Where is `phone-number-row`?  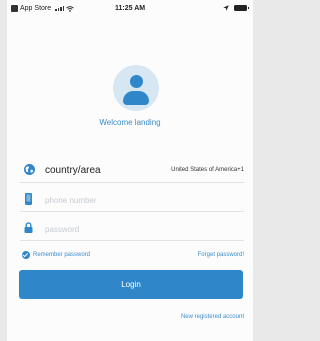
phone-number-row is located at coordinates (132, 200).